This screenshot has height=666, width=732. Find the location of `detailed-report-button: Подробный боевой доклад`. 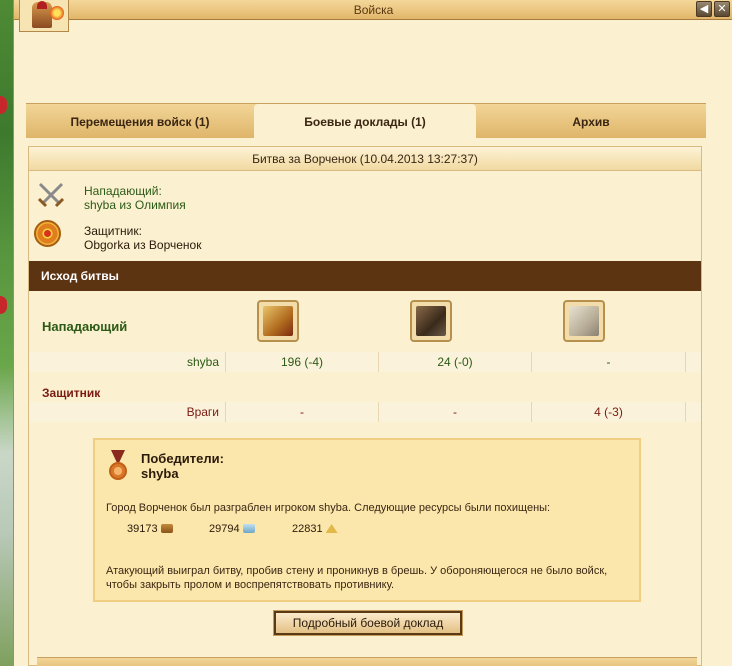

detailed-report-button: Подробный боевой доклад is located at coordinates (368, 623).